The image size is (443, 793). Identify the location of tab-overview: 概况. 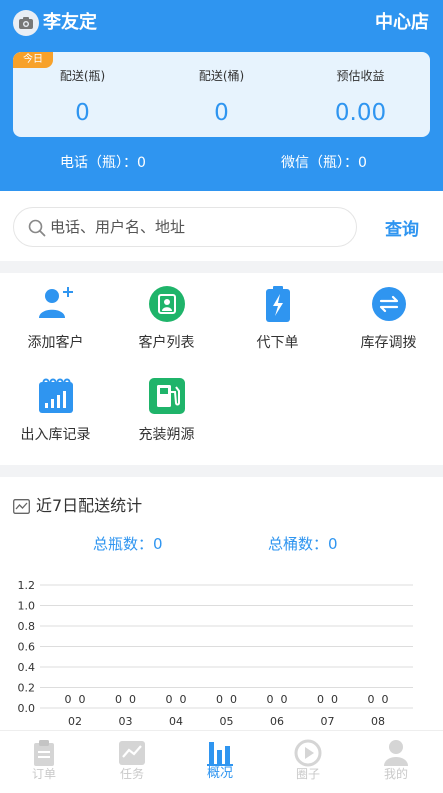
(220, 762).